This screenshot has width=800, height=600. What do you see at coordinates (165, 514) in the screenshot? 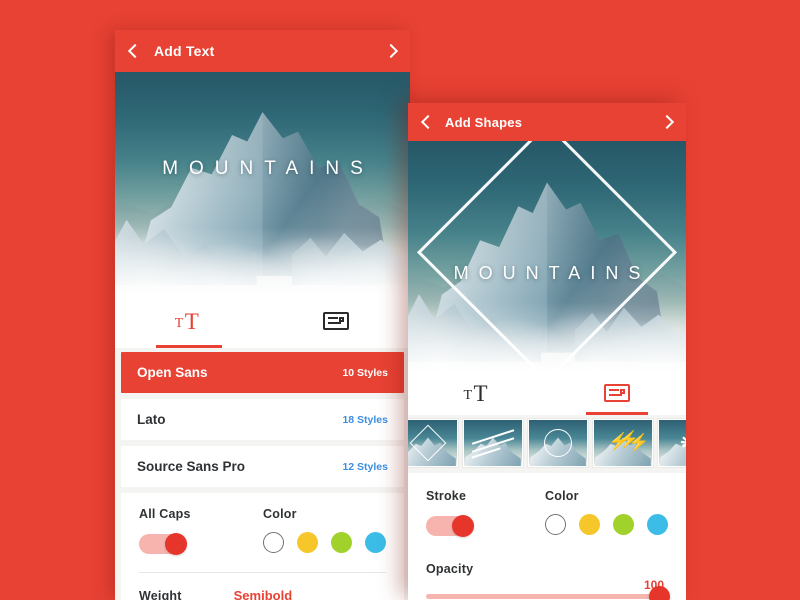
I see `all-caps-label: All Caps` at bounding box center [165, 514].